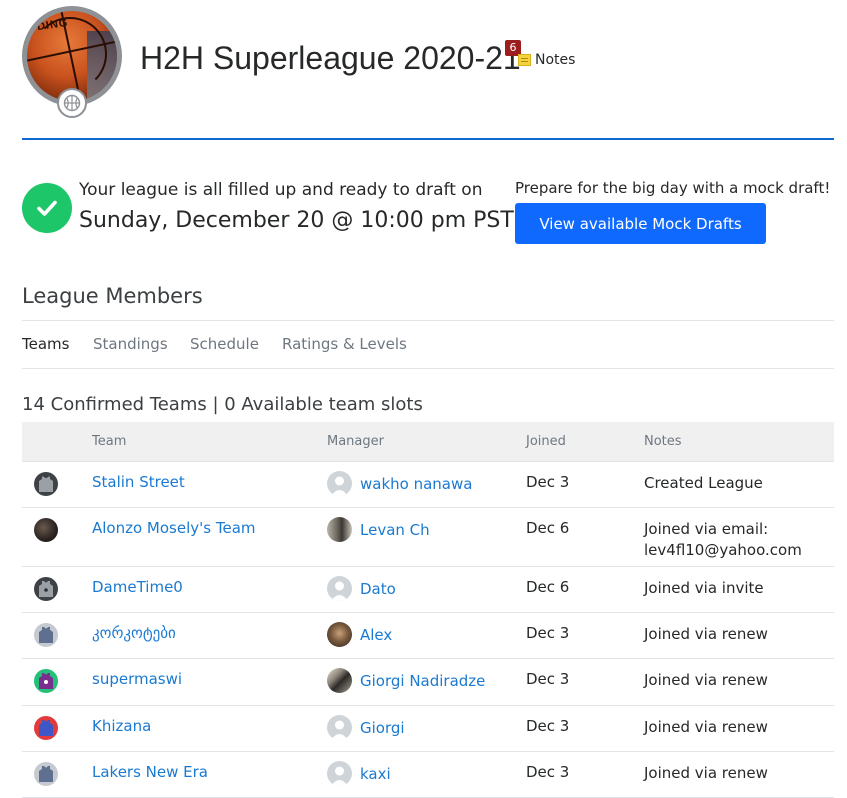 The height and width of the screenshot is (798, 847). Describe the element at coordinates (296, 220) in the screenshot. I see `draft-date-text: Sunday, December 20 @ 10:00 pm PST` at that location.